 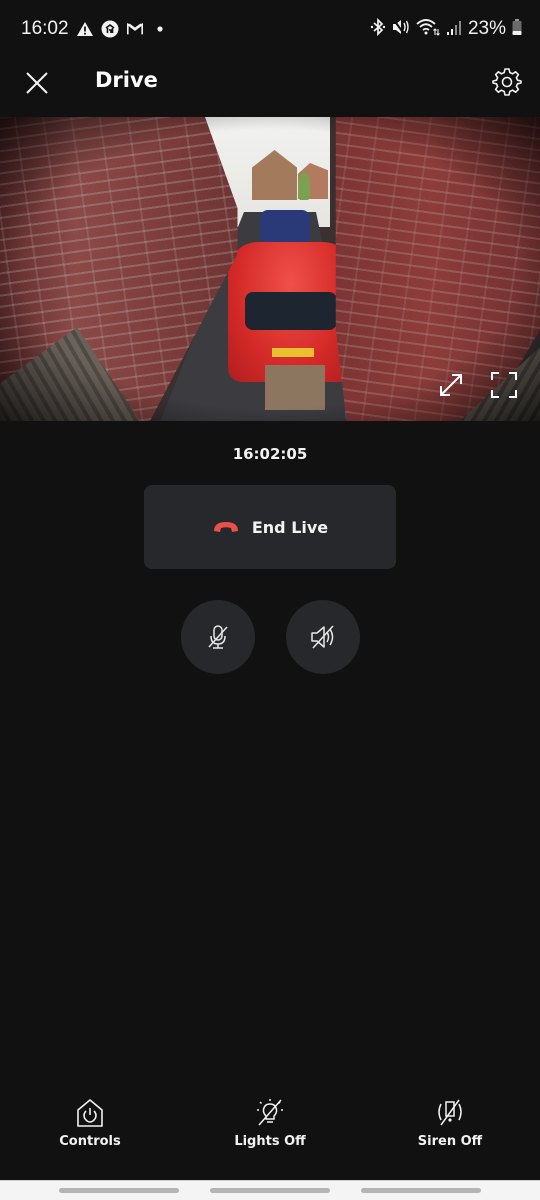 I want to click on settings-button, so click(x=507, y=81).